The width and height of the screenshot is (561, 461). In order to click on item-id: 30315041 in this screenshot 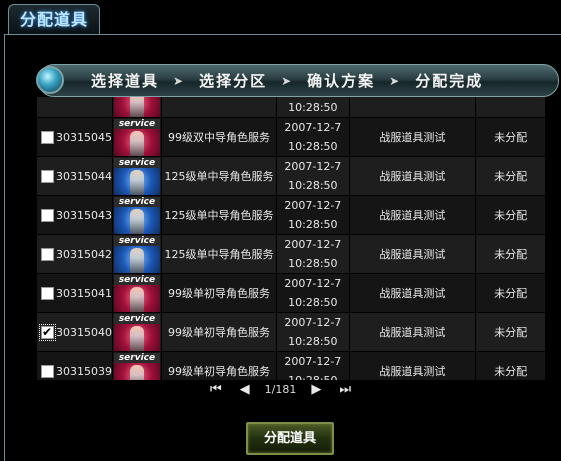, I will do `click(84, 293)`.